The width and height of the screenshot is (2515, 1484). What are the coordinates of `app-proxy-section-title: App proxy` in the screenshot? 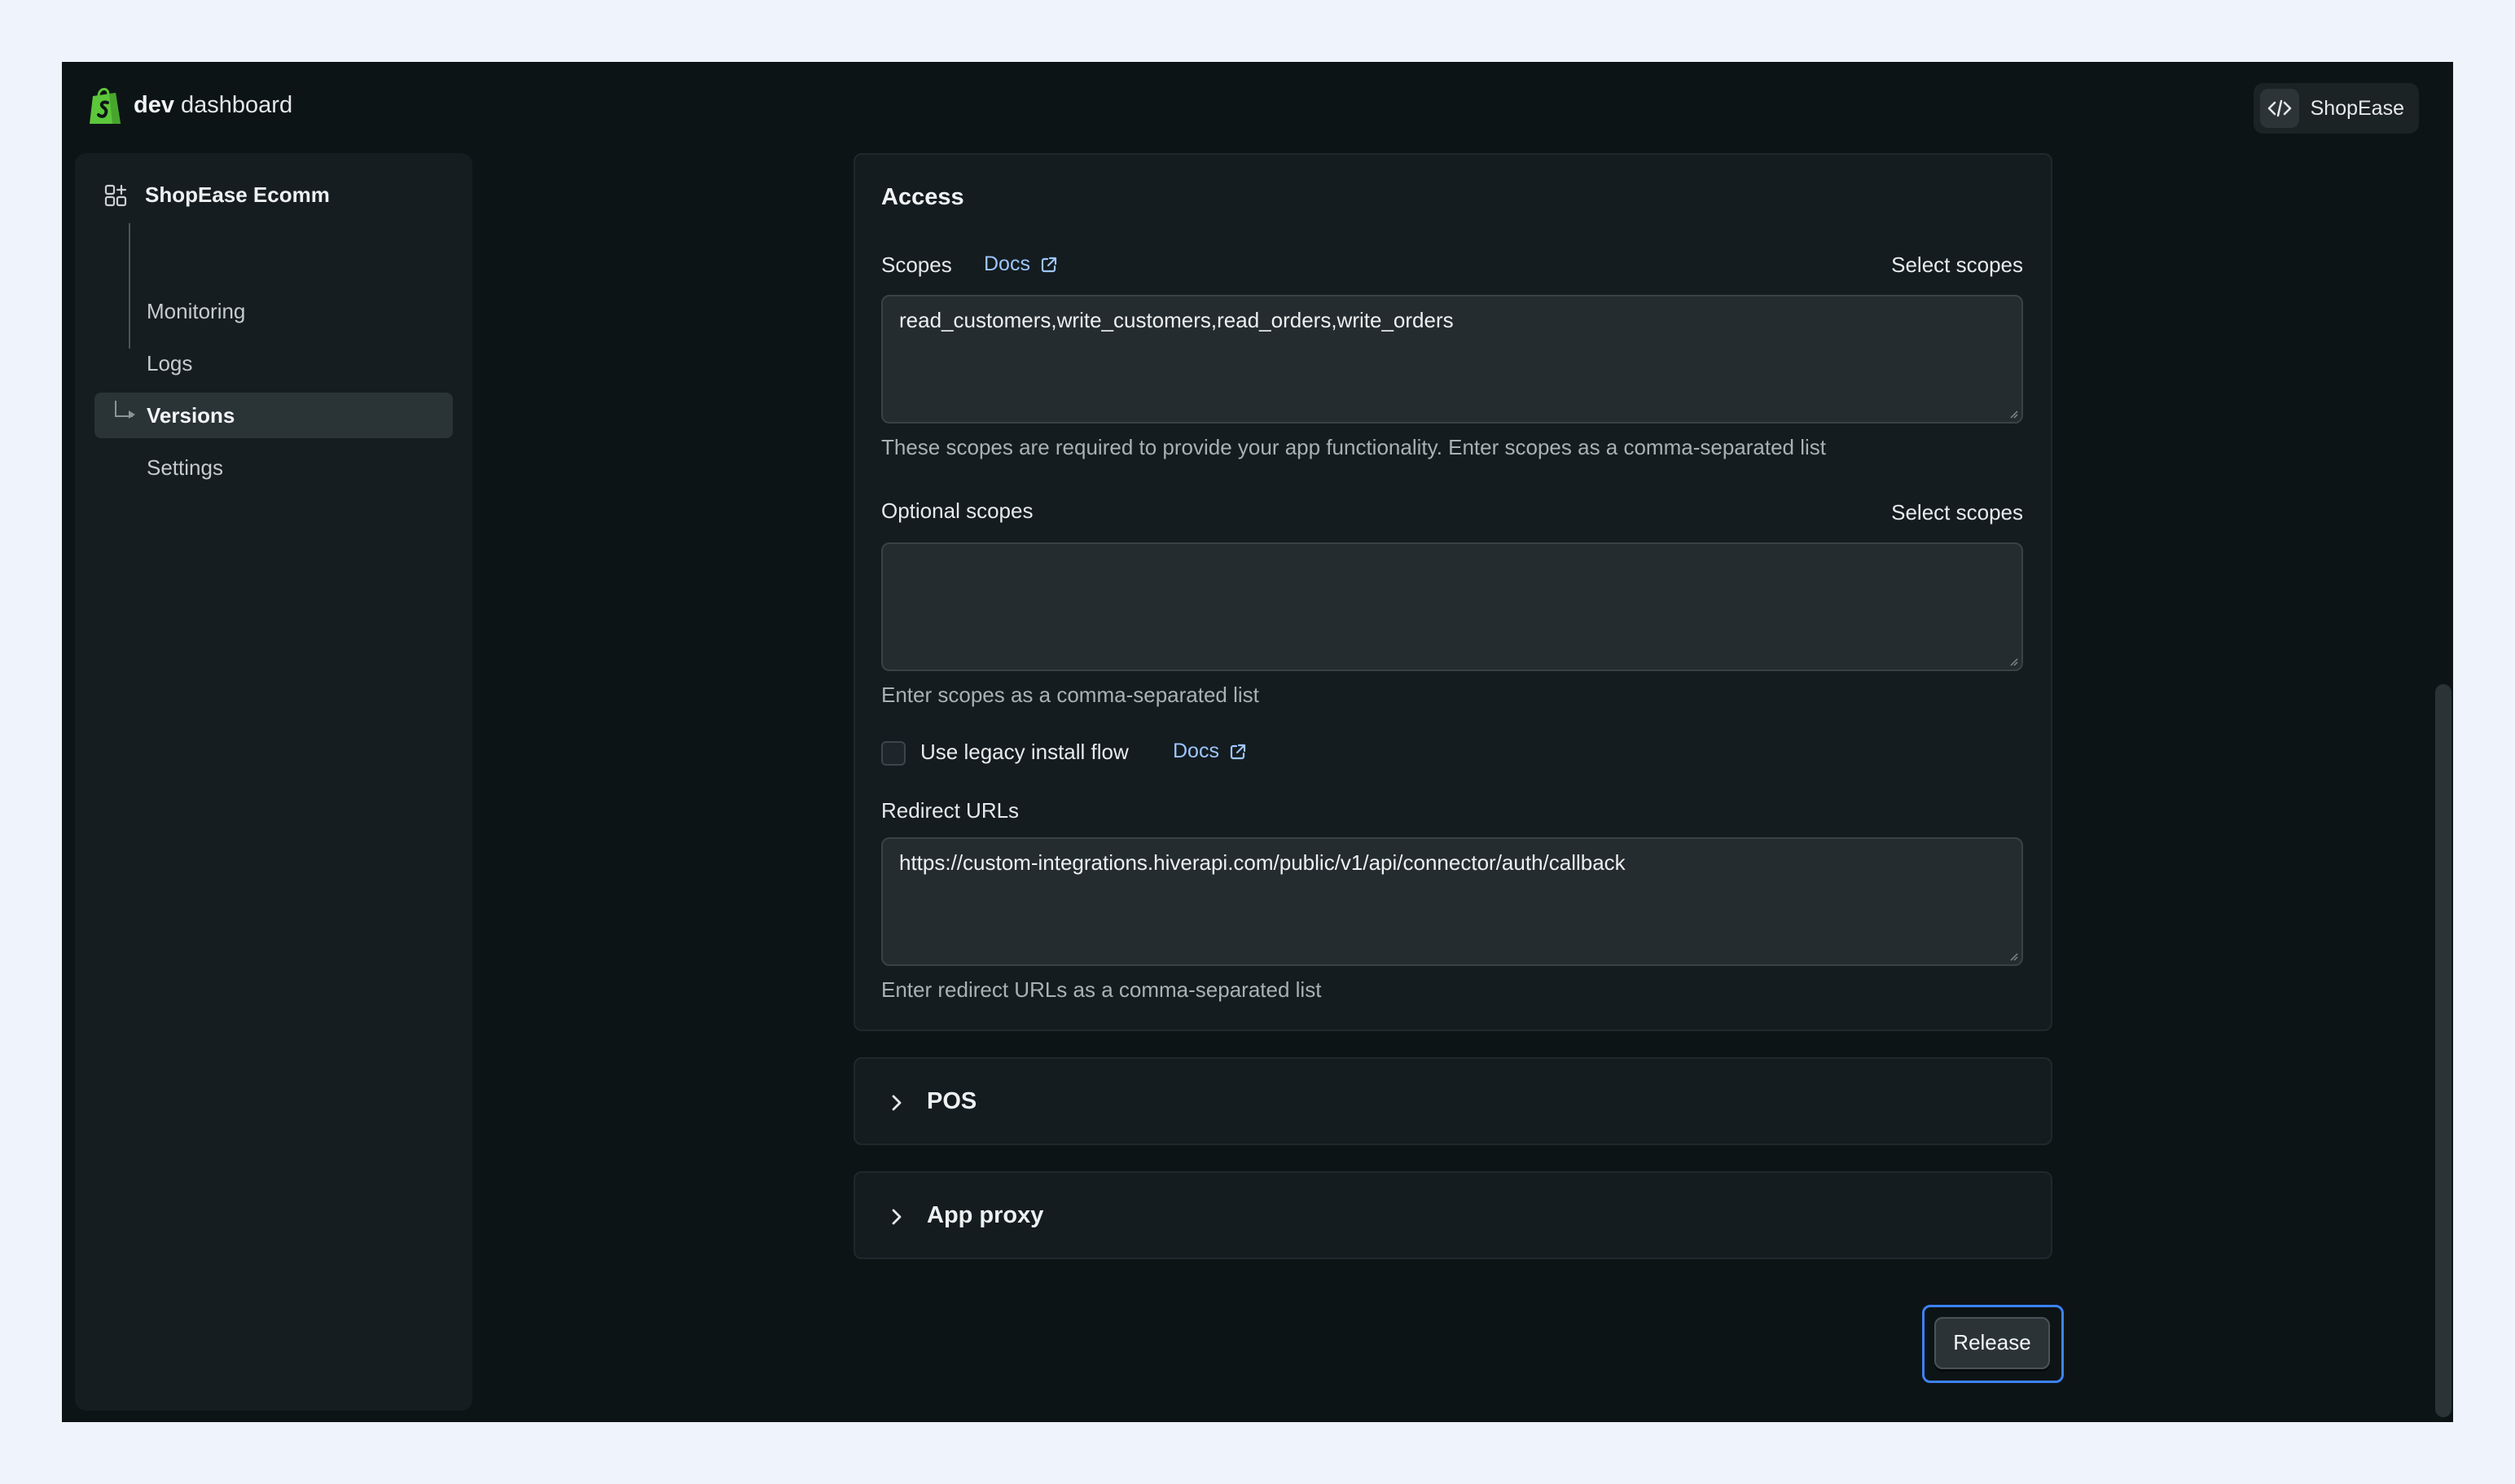 It's located at (985, 1215).